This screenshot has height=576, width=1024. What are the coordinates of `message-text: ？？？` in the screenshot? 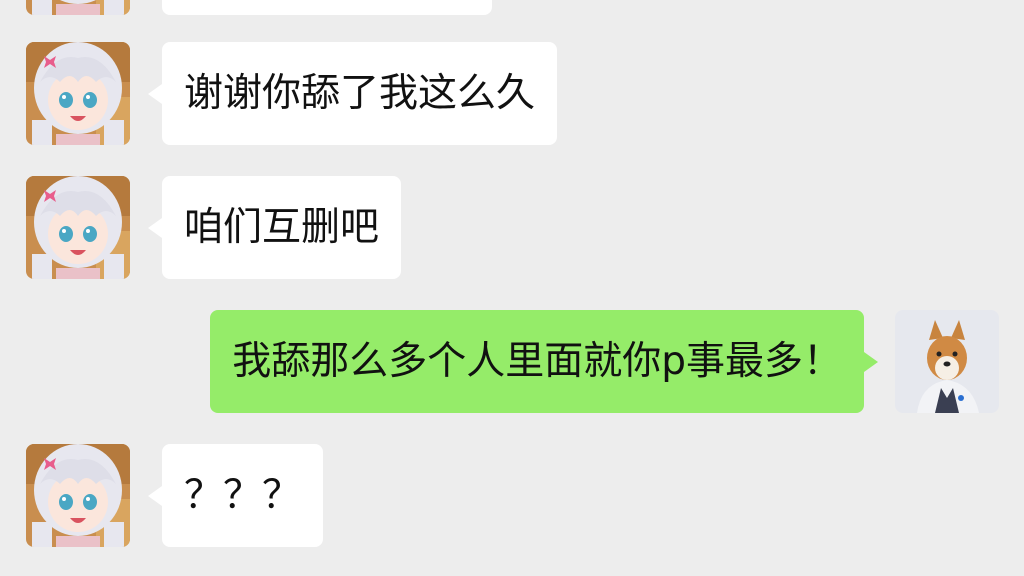 It's located at (243, 495).